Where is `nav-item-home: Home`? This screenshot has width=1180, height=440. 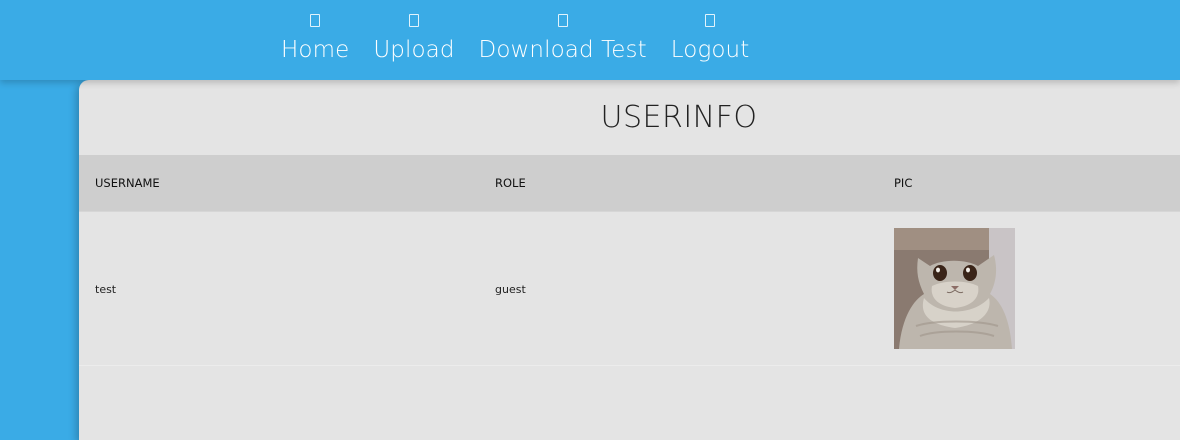
nav-item-home: Home is located at coordinates (315, 31).